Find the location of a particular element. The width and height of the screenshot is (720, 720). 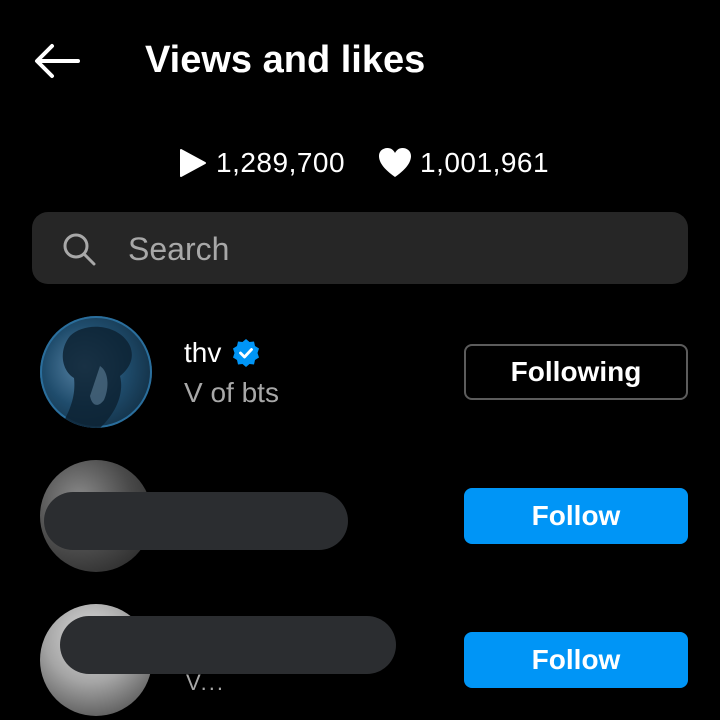

avatar is located at coordinates (96, 372).